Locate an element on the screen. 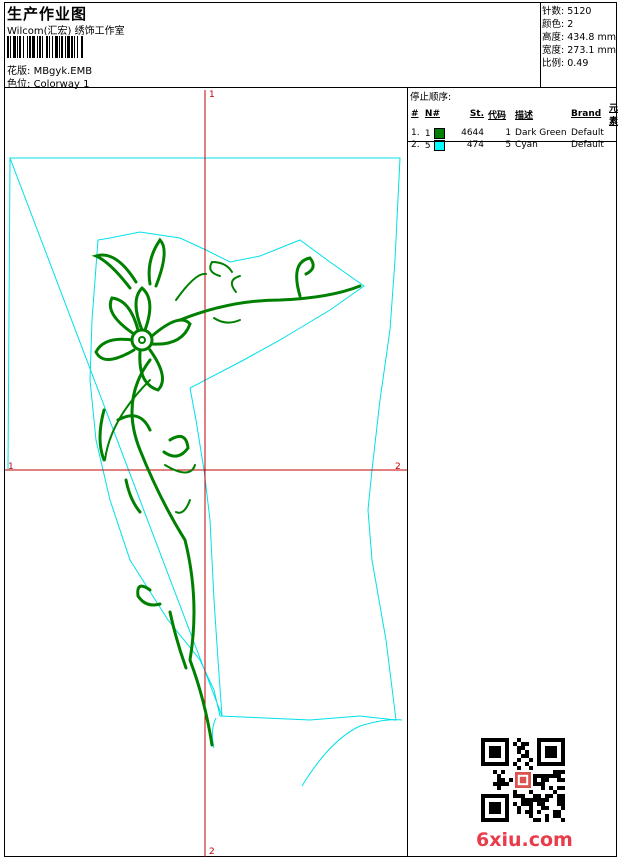 The height and width of the screenshot is (860, 620). axis-right-label: 2 is located at coordinates (398, 467).